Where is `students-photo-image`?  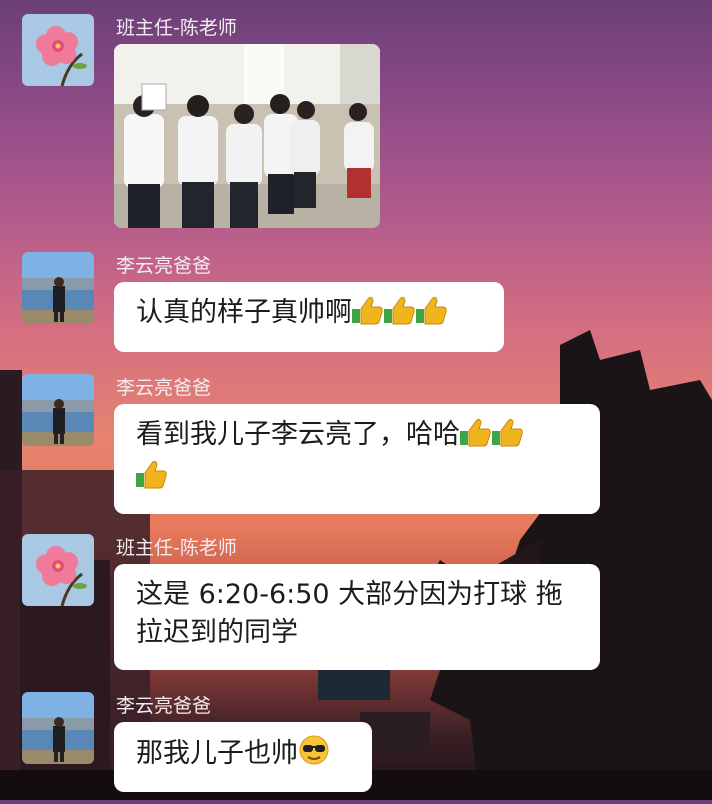
students-photo-image is located at coordinates (247, 136).